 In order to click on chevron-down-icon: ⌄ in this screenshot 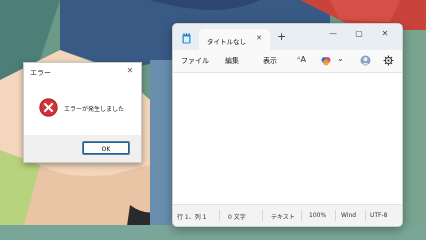, I will do `click(340, 58)`.